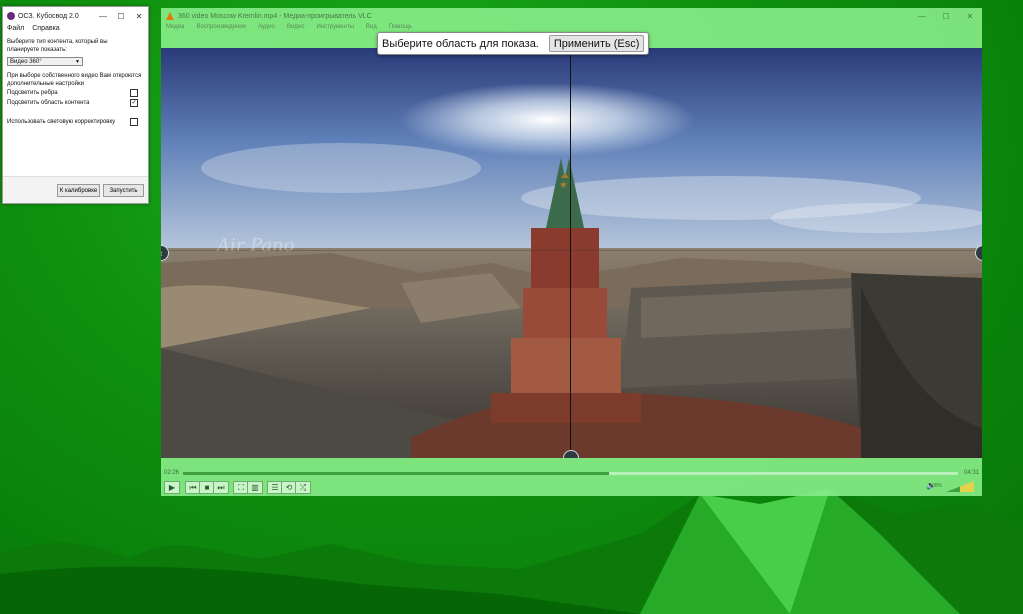  Describe the element at coordinates (11, 16) in the screenshot. I see `app-logo-icon` at that location.